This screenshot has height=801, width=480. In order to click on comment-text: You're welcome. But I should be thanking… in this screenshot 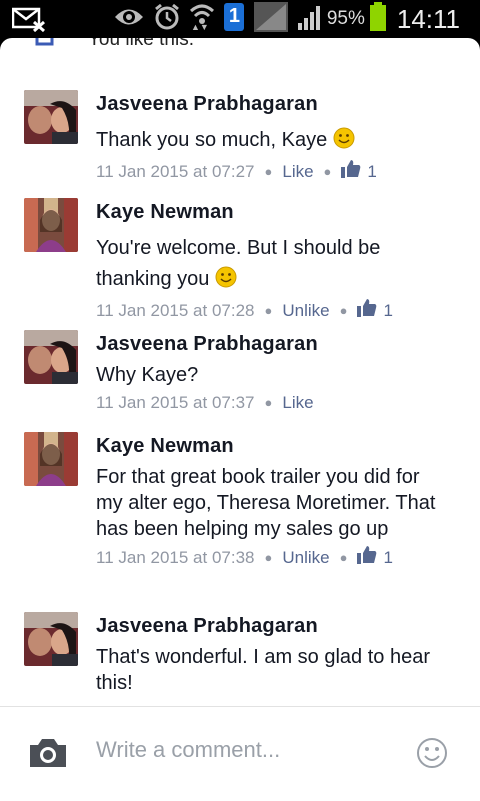, I will do `click(238, 263)`.